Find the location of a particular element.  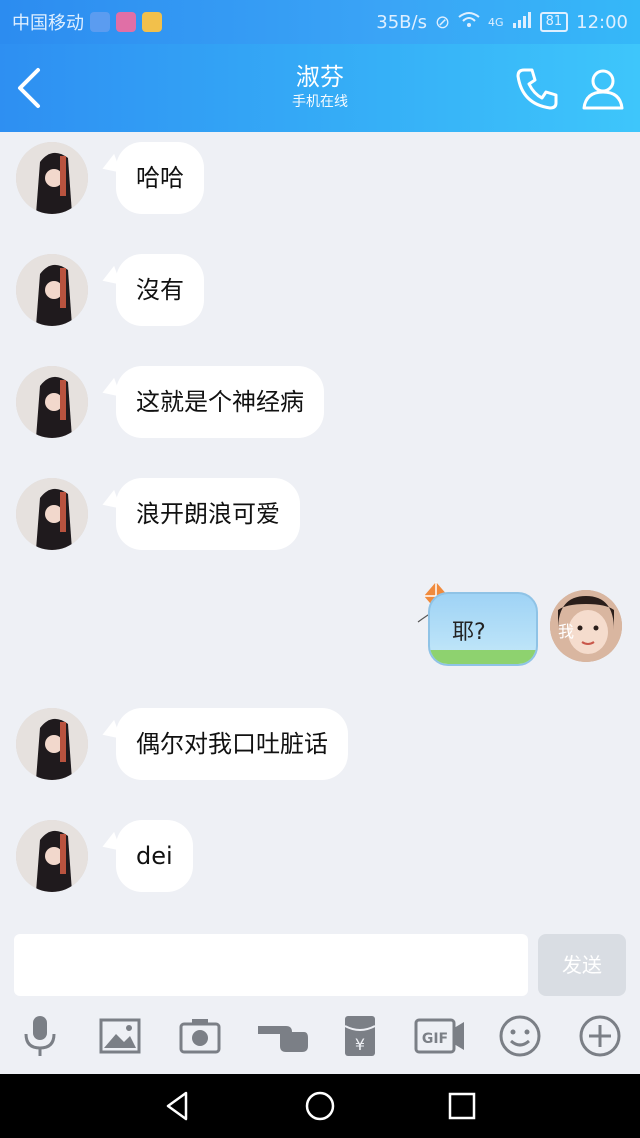

composer: 发送 ¥ GIF is located at coordinates (320, 997).